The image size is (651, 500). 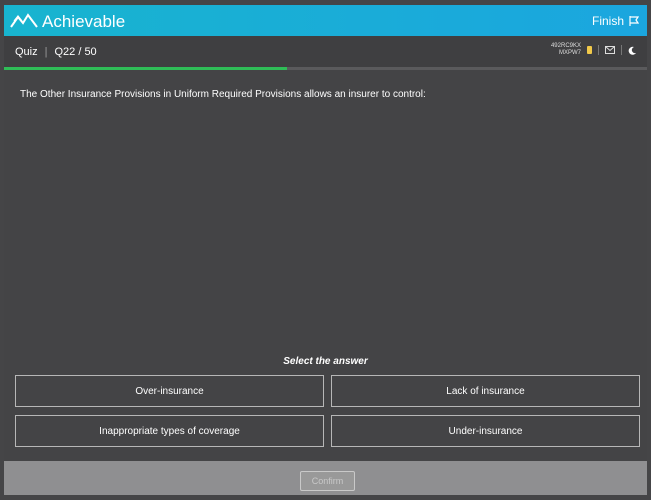 I want to click on session-code-line2: MXPW7, so click(x=569, y=53).